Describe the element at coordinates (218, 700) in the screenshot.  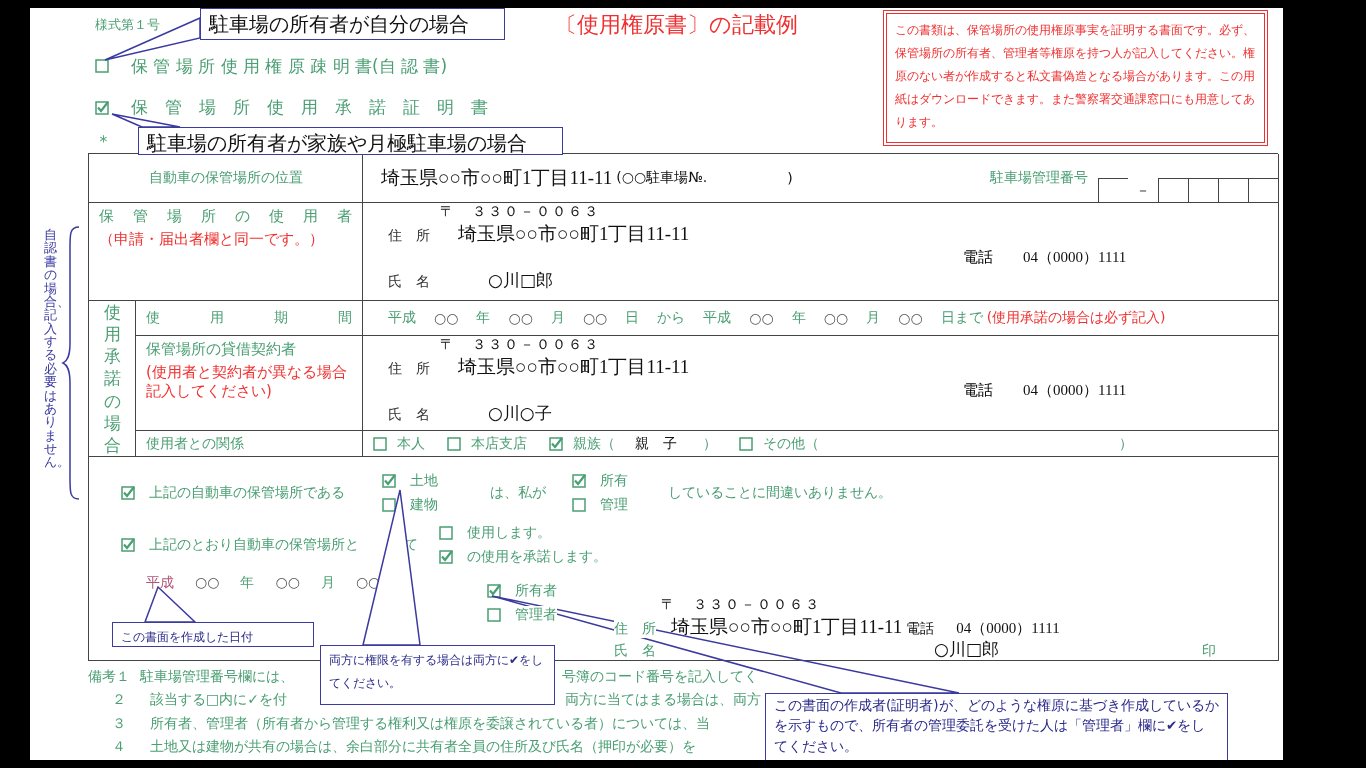
I see `remark-text: 該当する□内に✓を付` at that location.